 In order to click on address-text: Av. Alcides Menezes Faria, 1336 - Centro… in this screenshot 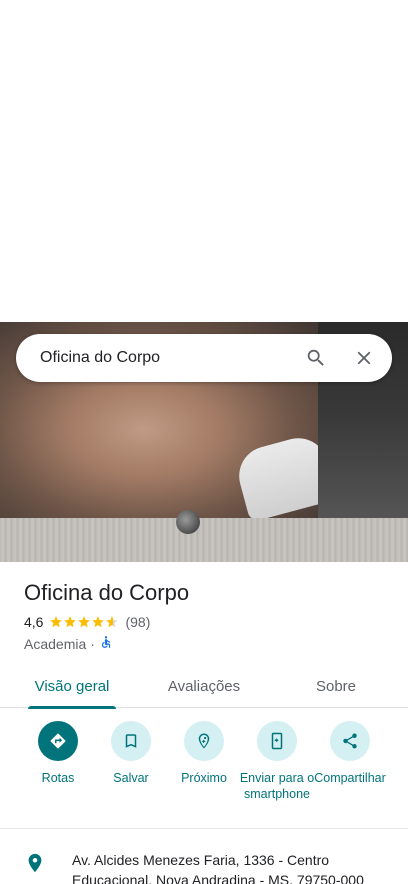, I will do `click(218, 868)`.